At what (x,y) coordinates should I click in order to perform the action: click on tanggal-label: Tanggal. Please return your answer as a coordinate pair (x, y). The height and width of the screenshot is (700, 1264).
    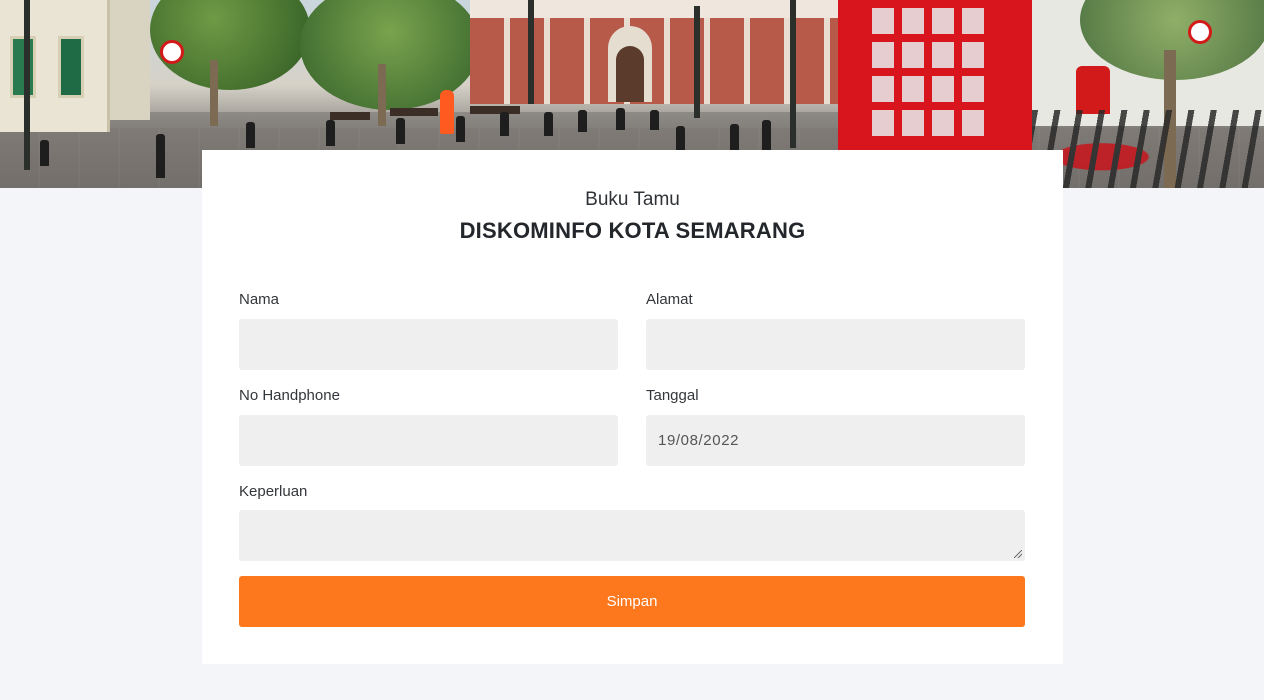
    Looking at the image, I should click on (672, 395).